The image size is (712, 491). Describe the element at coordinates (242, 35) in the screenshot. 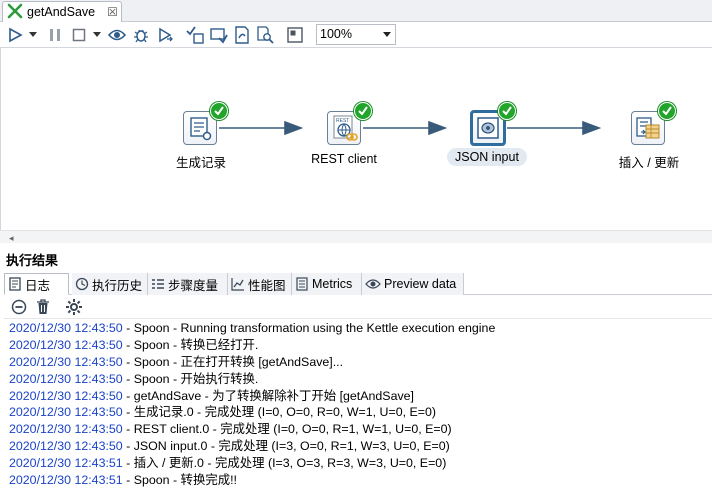

I see `sql-icon` at that location.